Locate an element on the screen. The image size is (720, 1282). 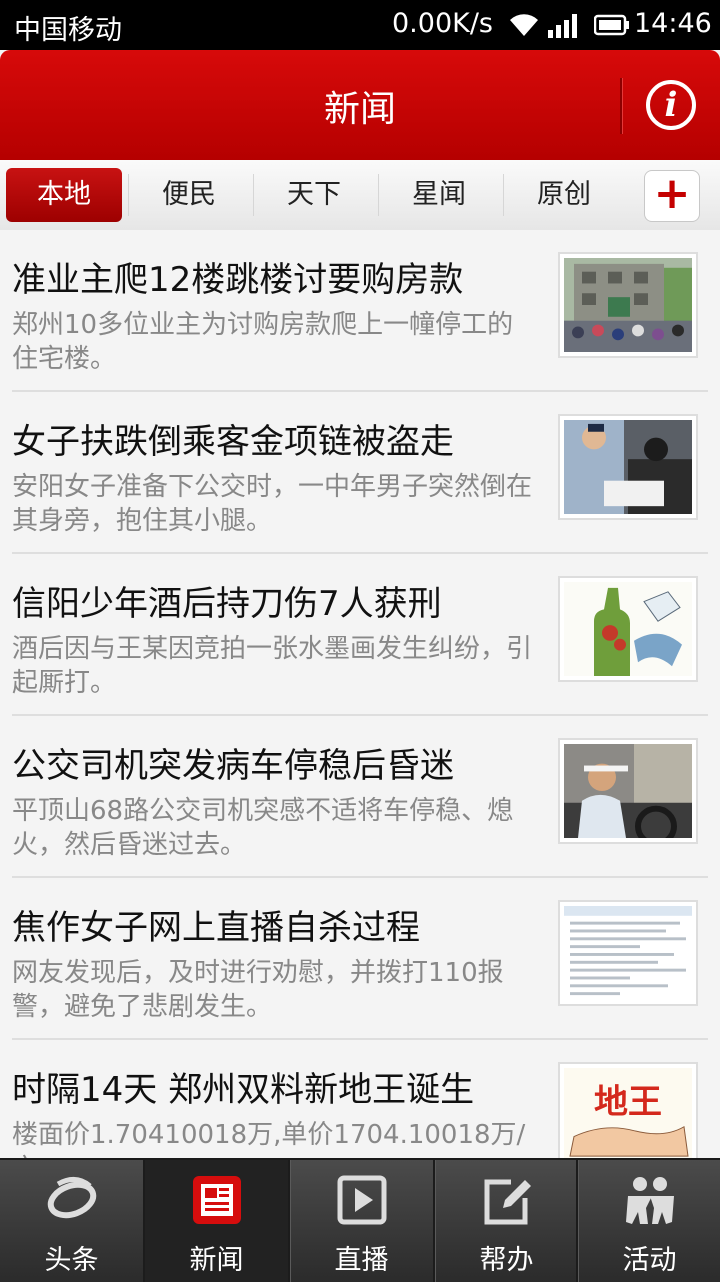
signal-icon is located at coordinates (562, 26).